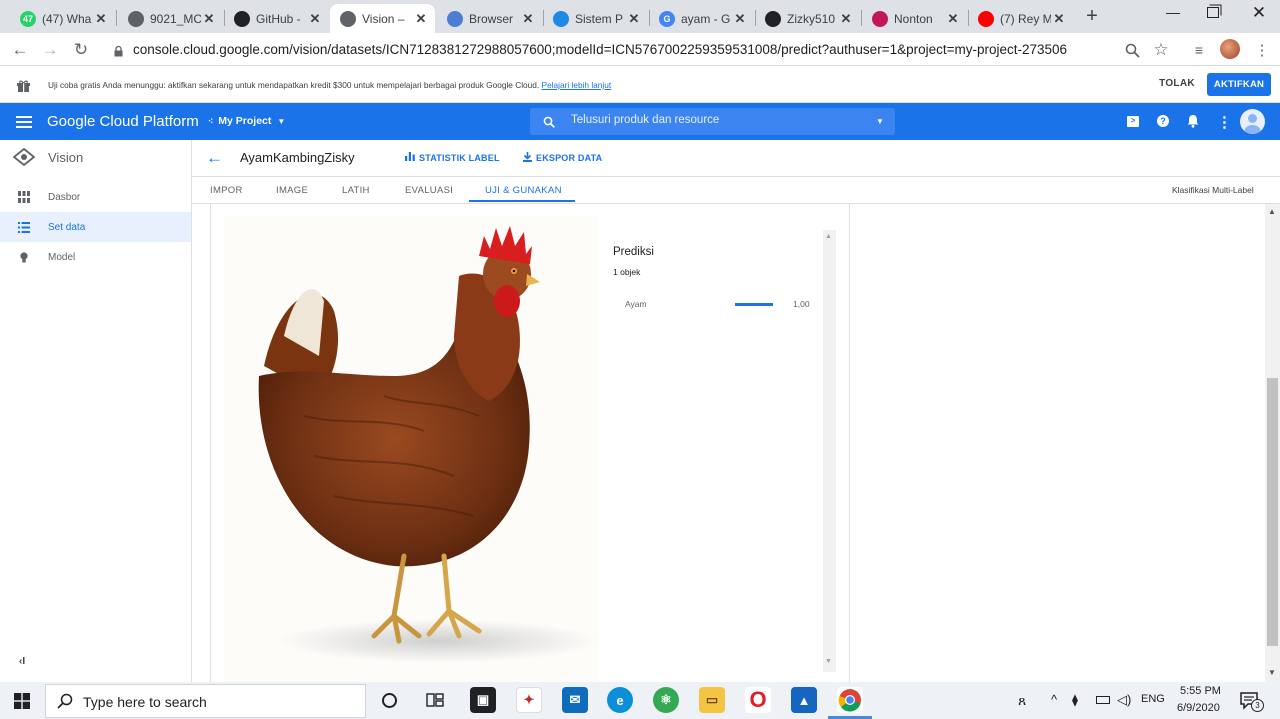  What do you see at coordinates (1153, 699) in the screenshot?
I see `language-indicator: ENG` at bounding box center [1153, 699].